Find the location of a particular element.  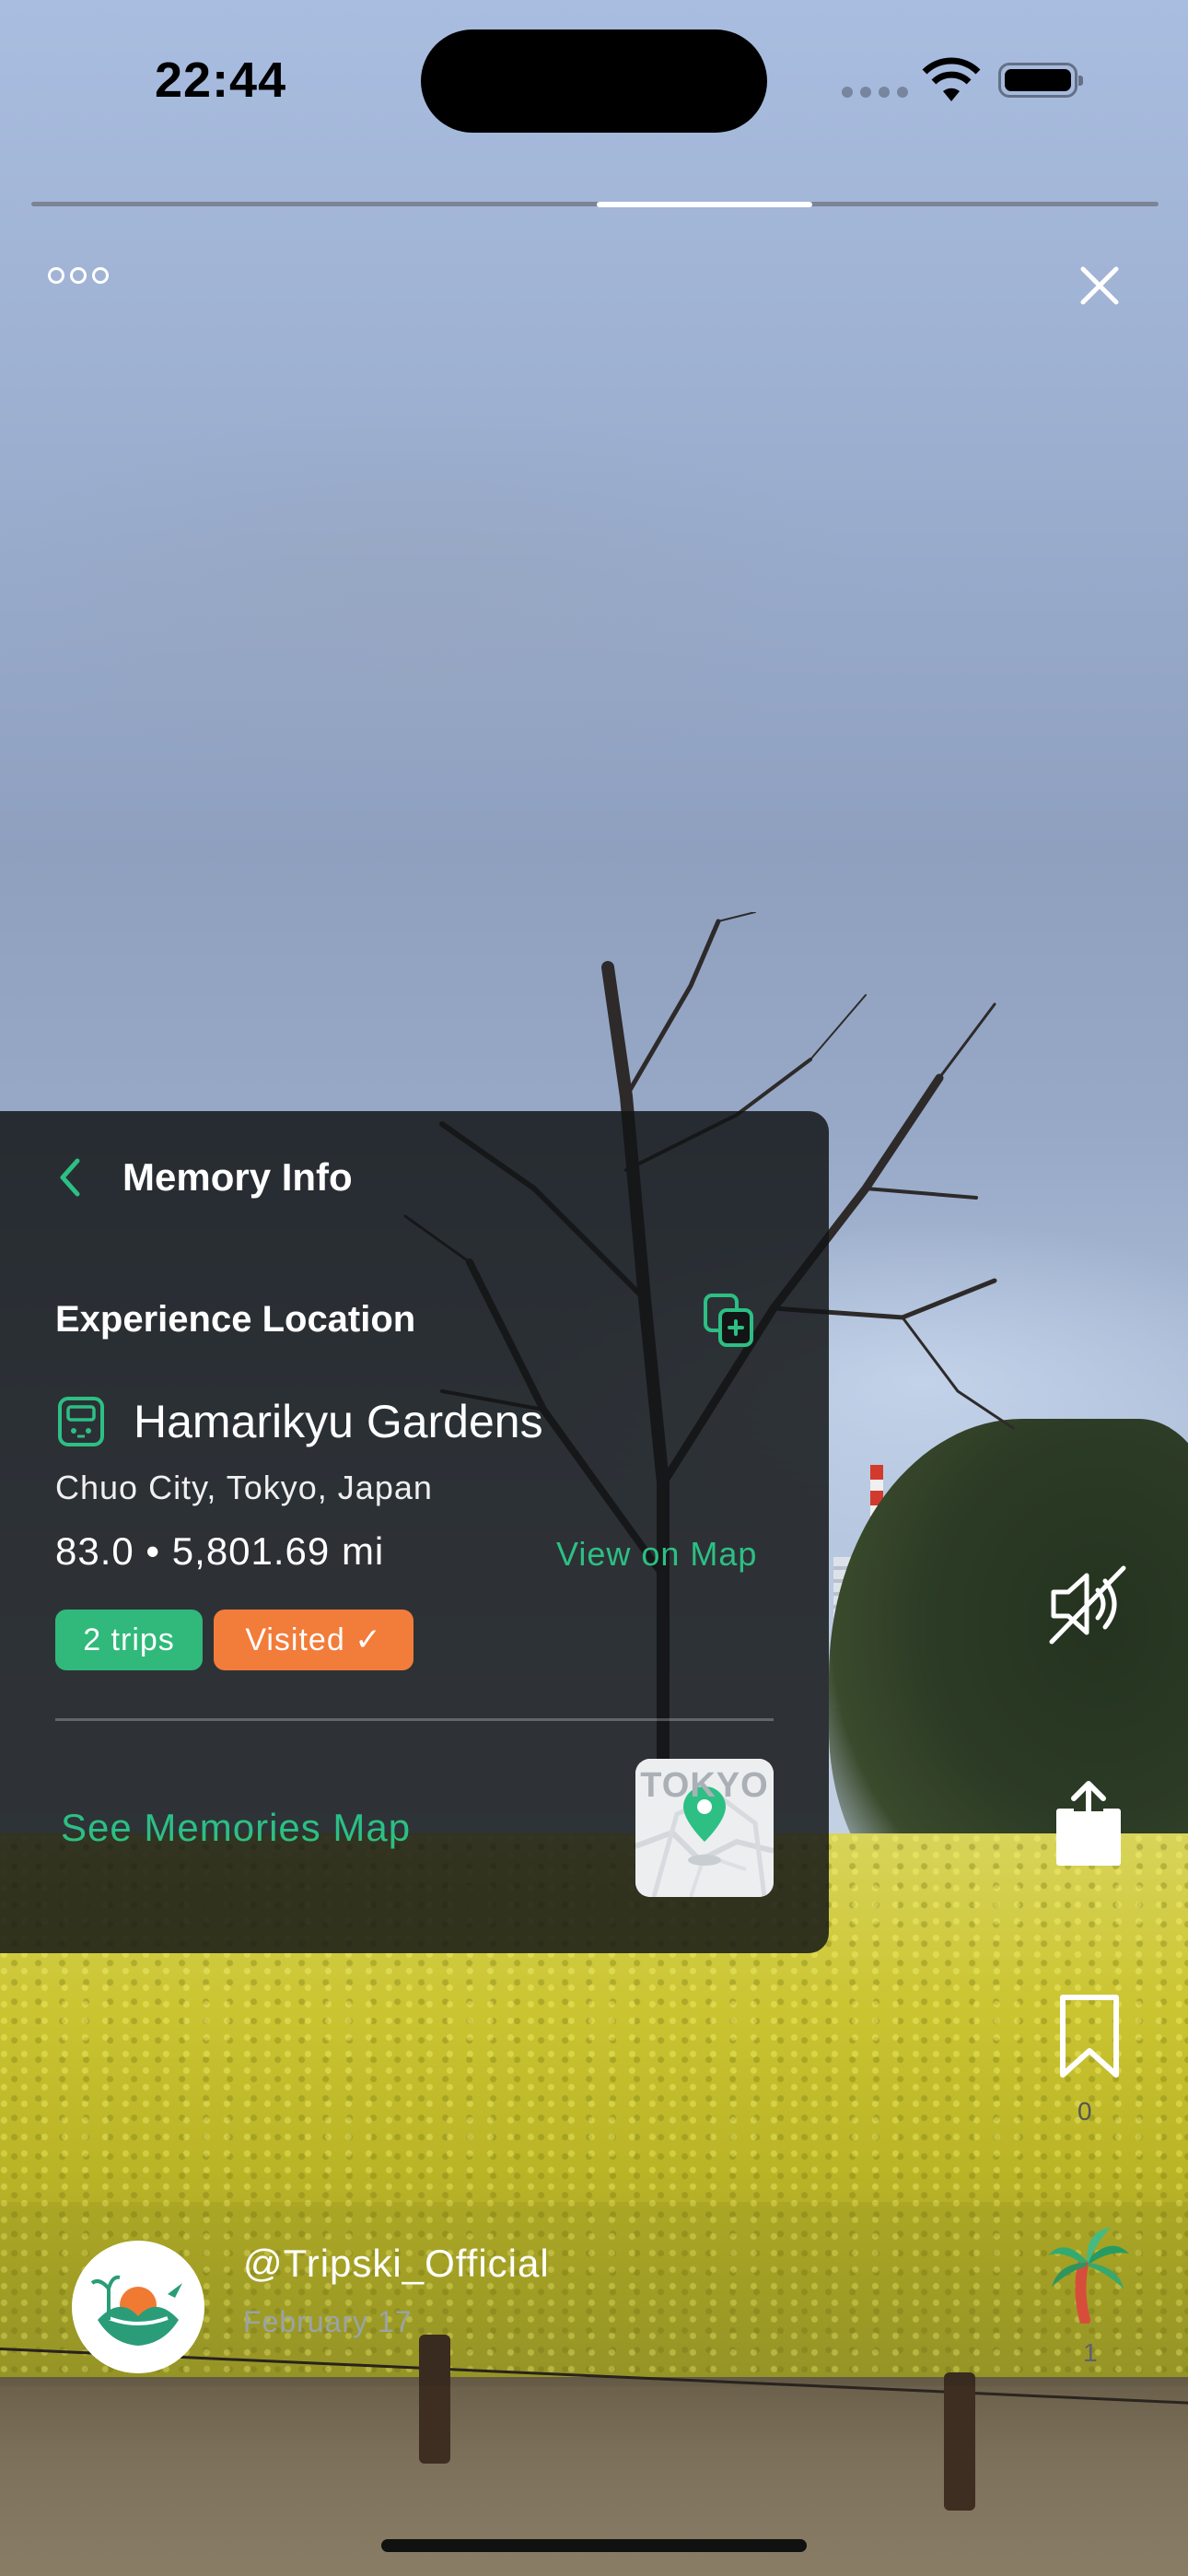

home-indicator is located at coordinates (594, 2545).